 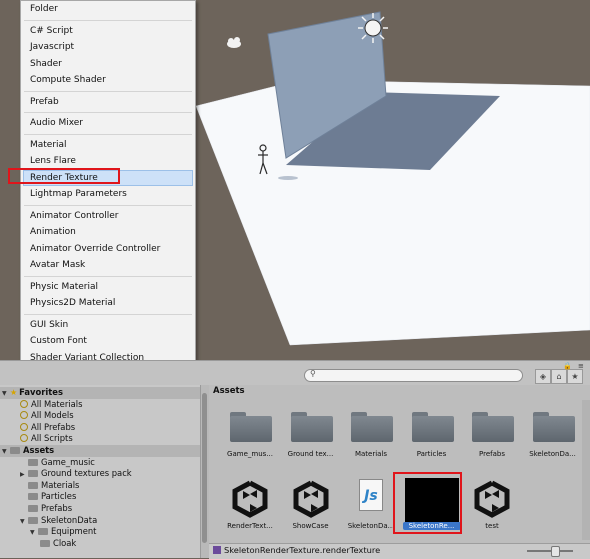 What do you see at coordinates (58, 341) in the screenshot?
I see `menu-item-label: Custom Font` at bounding box center [58, 341].